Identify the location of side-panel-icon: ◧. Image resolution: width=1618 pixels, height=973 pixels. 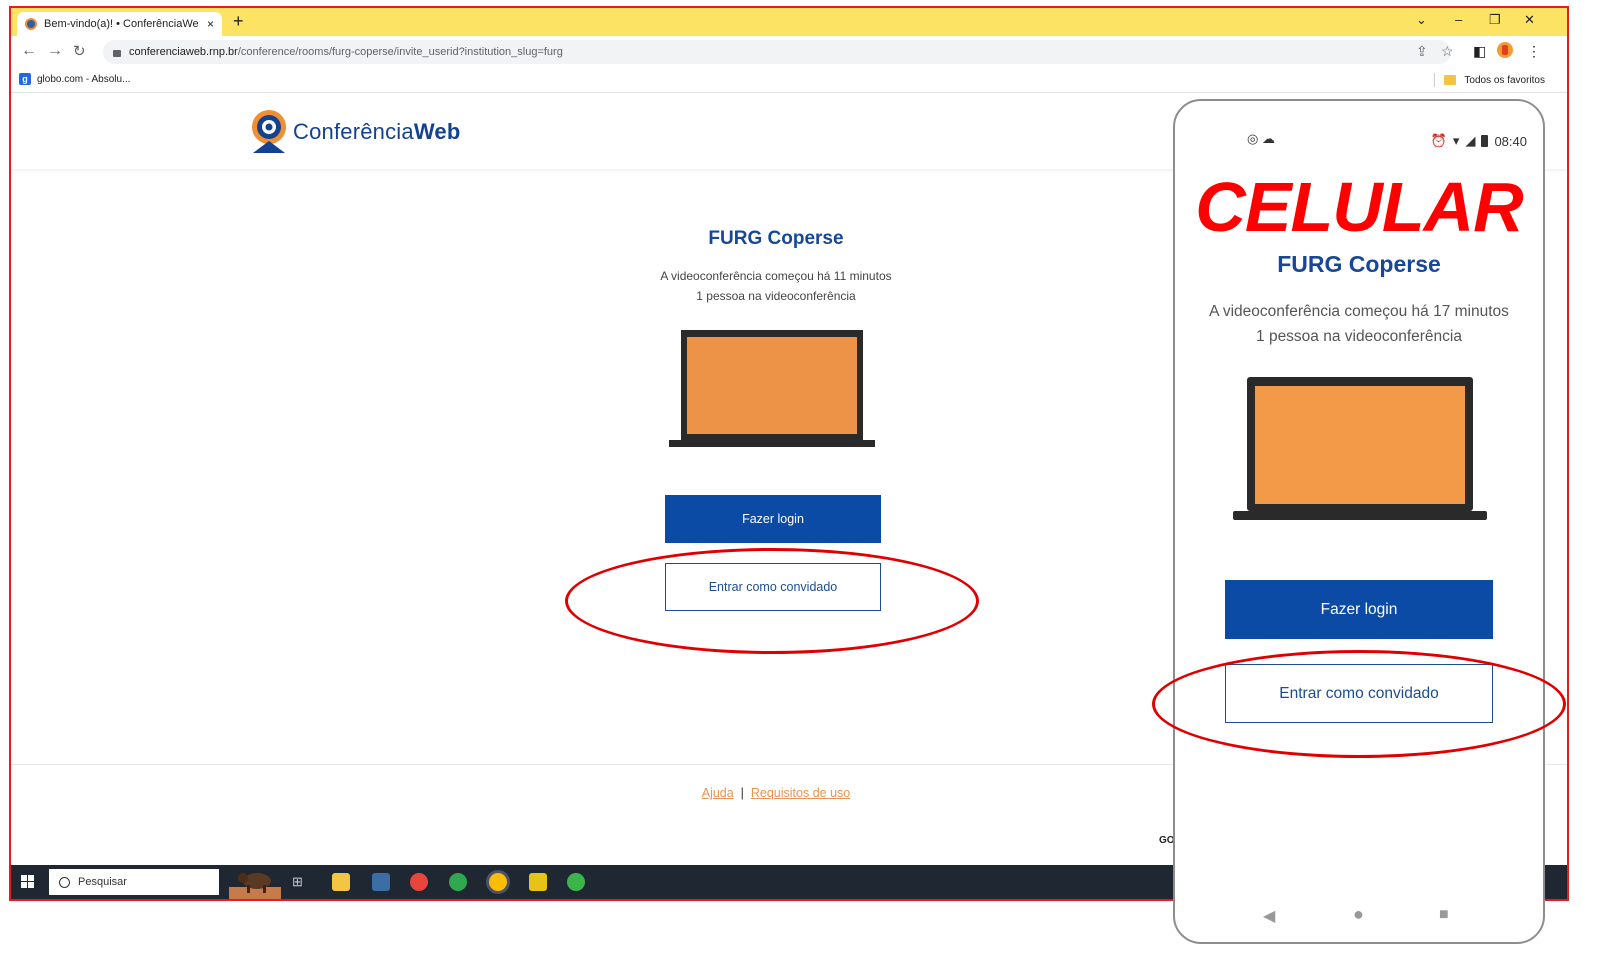
(1479, 51).